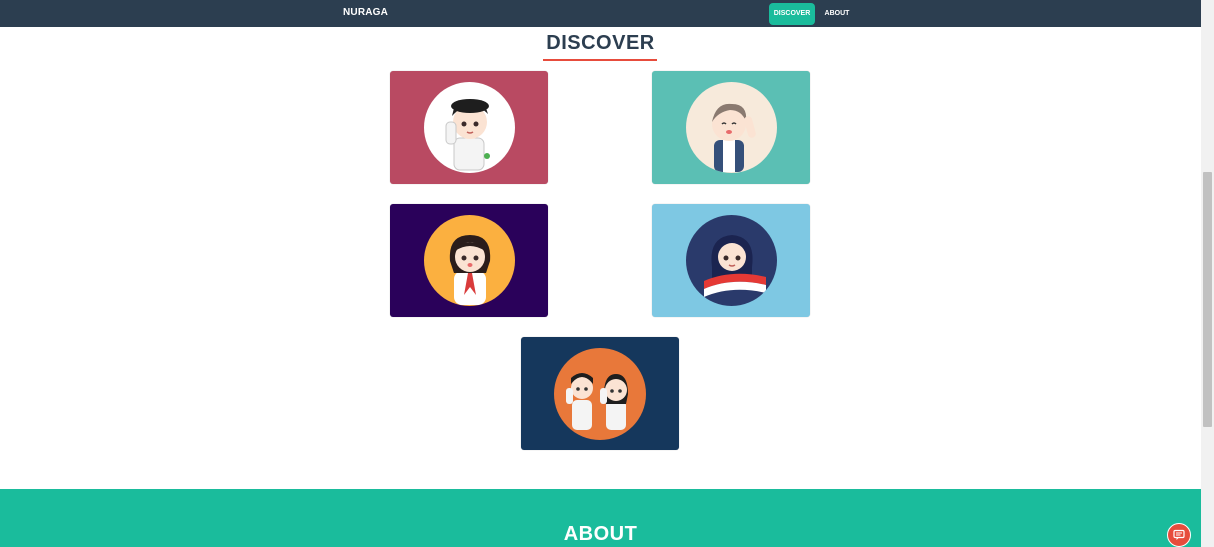 This screenshot has width=1214, height=547. What do you see at coordinates (1207, 299) in the screenshot?
I see `scrollbar-thumb` at bounding box center [1207, 299].